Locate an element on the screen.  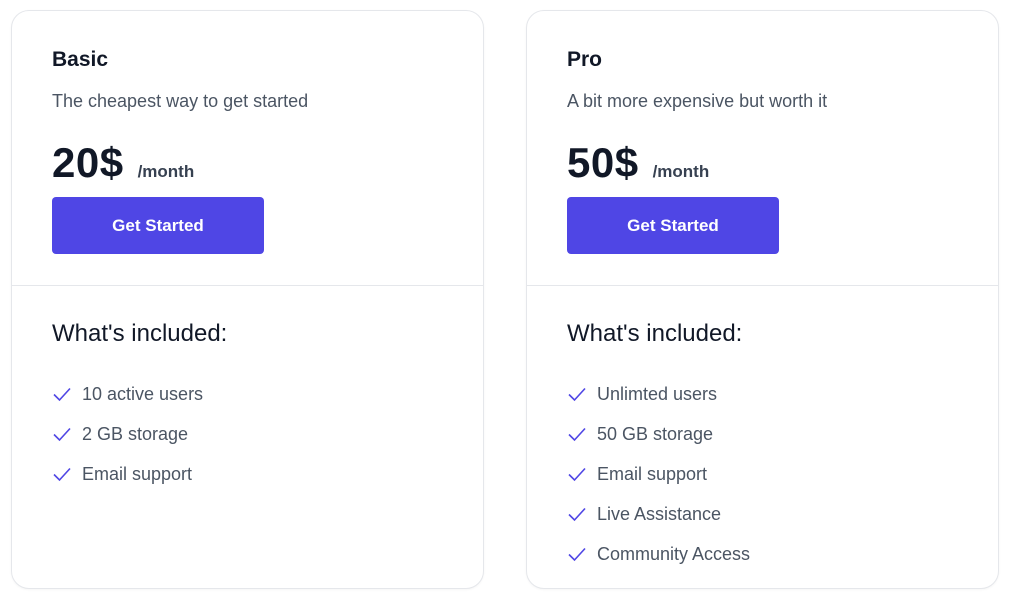
feature-item: 2 GB storage is located at coordinates (127, 434).